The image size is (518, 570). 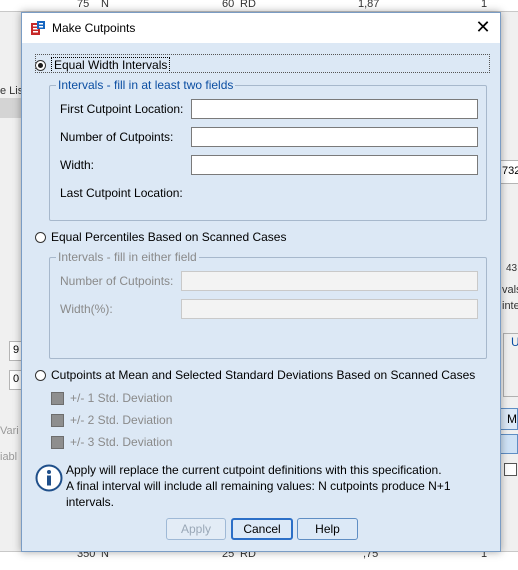 I want to click on sd-3-label: +/- 3 Std. Deviation, so click(x=121, y=442).